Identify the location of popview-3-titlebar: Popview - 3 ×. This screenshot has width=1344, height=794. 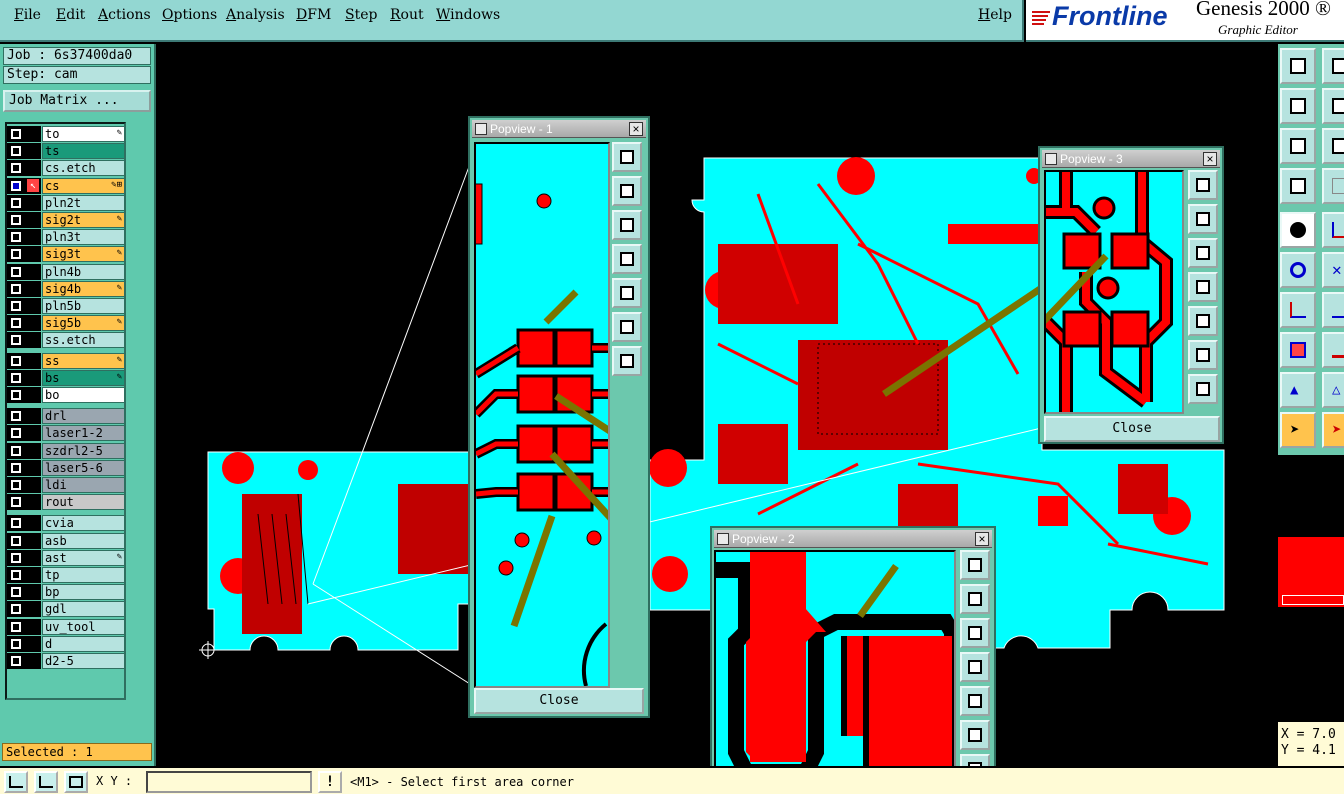
(1131, 159).